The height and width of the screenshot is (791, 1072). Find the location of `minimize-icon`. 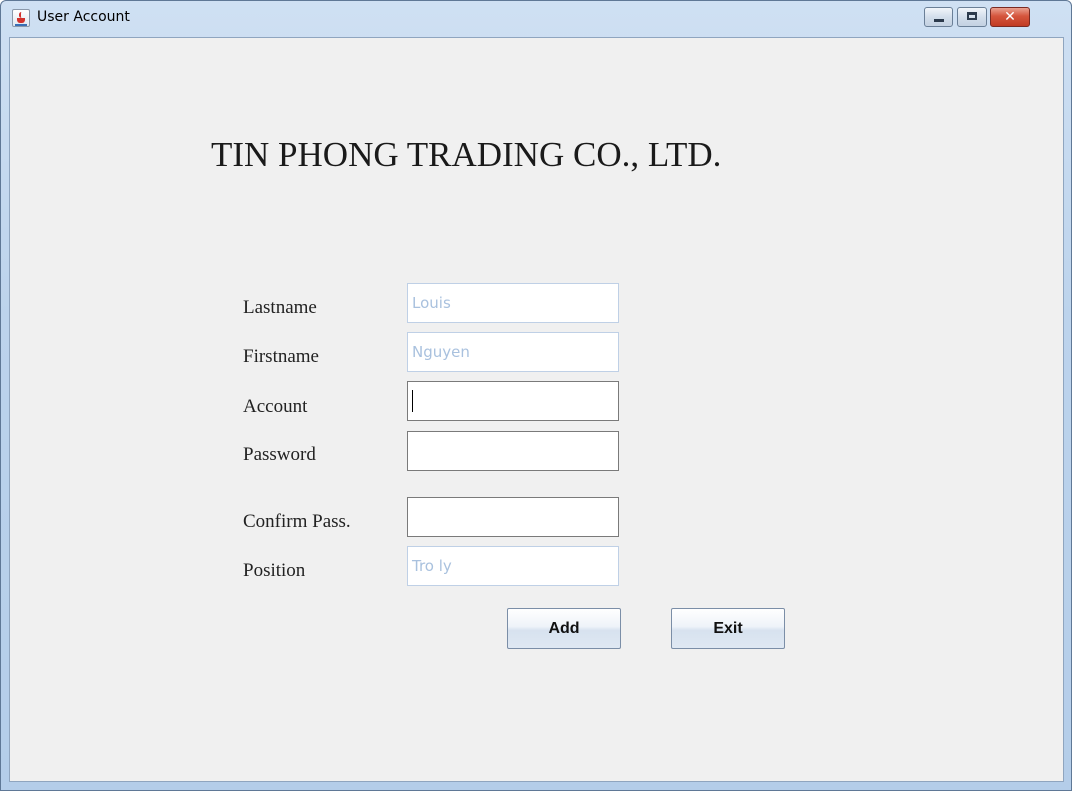

minimize-icon is located at coordinates (939, 20).